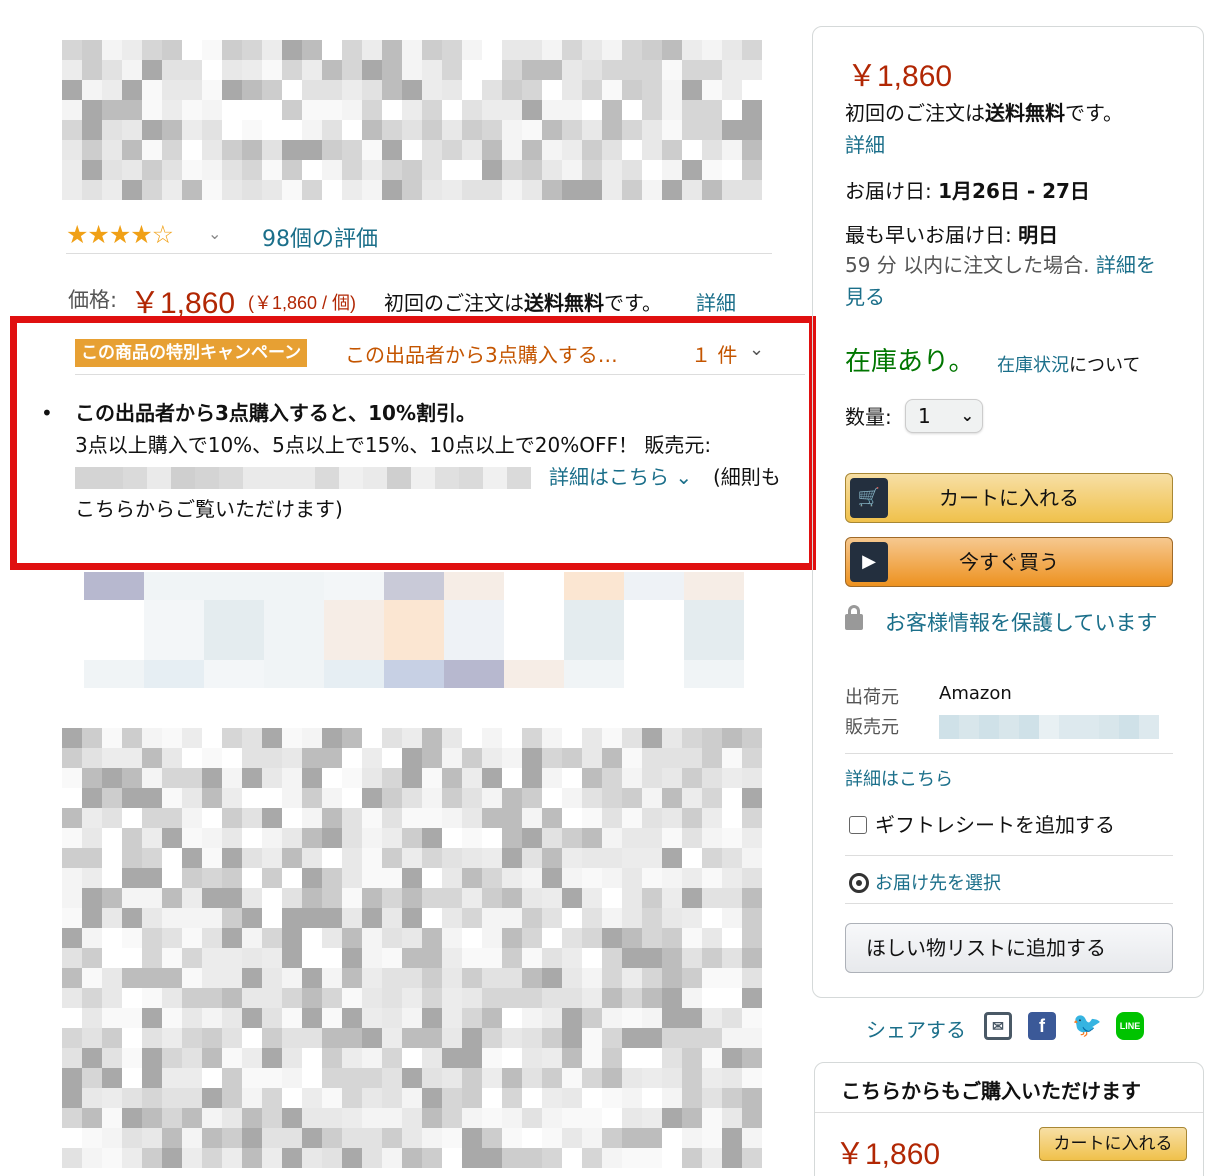 The image size is (1224, 1176). Describe the element at coordinates (320, 237) in the screenshot. I see `rating-count-link: 98個の評価` at that location.